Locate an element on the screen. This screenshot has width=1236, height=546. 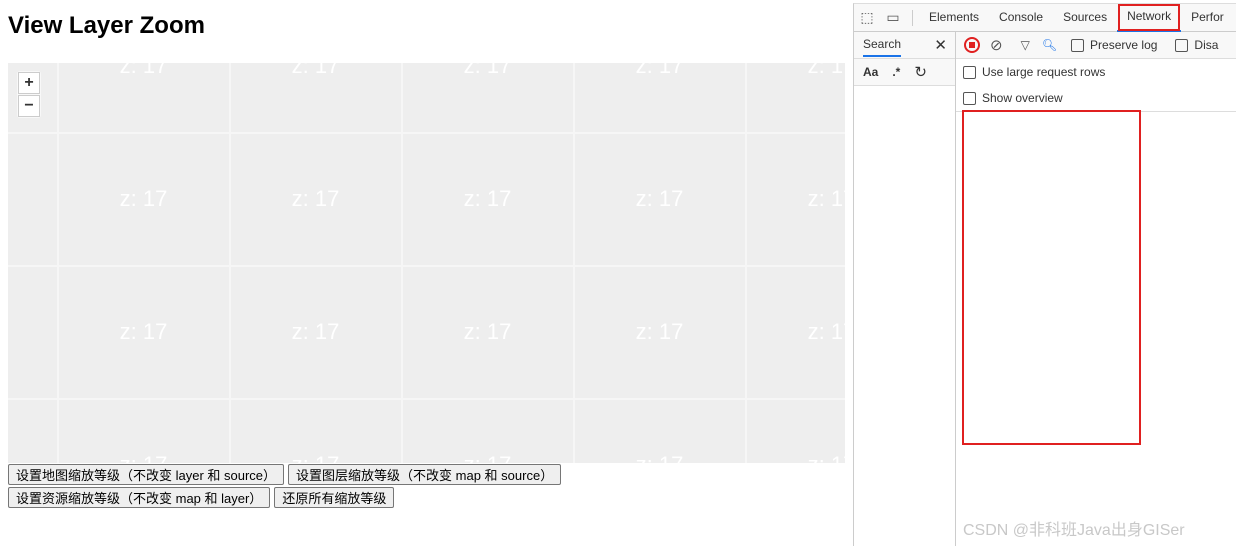
tab-elements: Elements is located at coordinates (954, 17).